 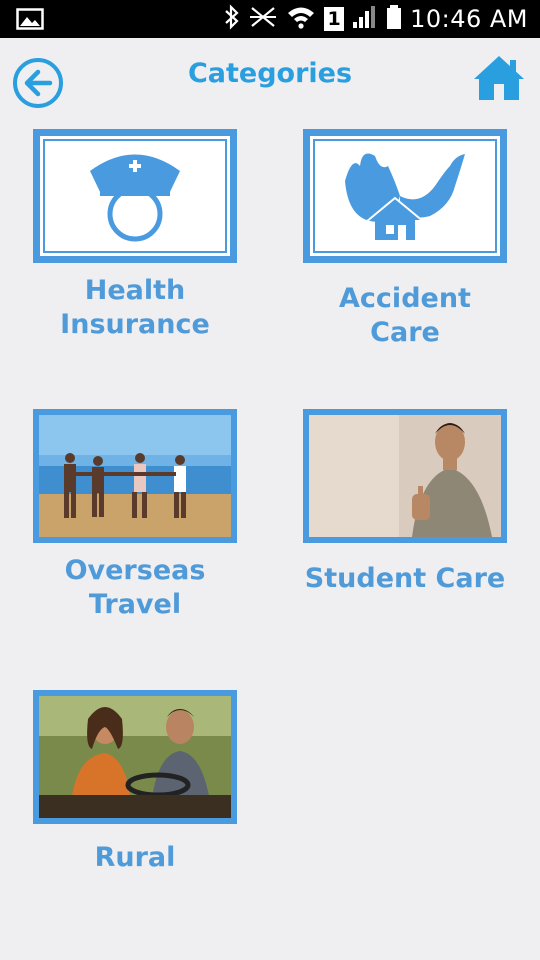 What do you see at coordinates (270, 73) in the screenshot?
I see `page-title: Categories` at bounding box center [270, 73].